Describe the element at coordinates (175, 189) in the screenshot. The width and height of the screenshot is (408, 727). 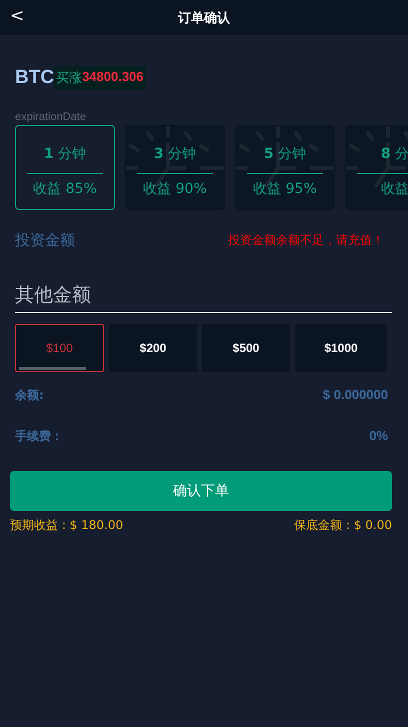
I see `profit-text: 收益 90%` at that location.